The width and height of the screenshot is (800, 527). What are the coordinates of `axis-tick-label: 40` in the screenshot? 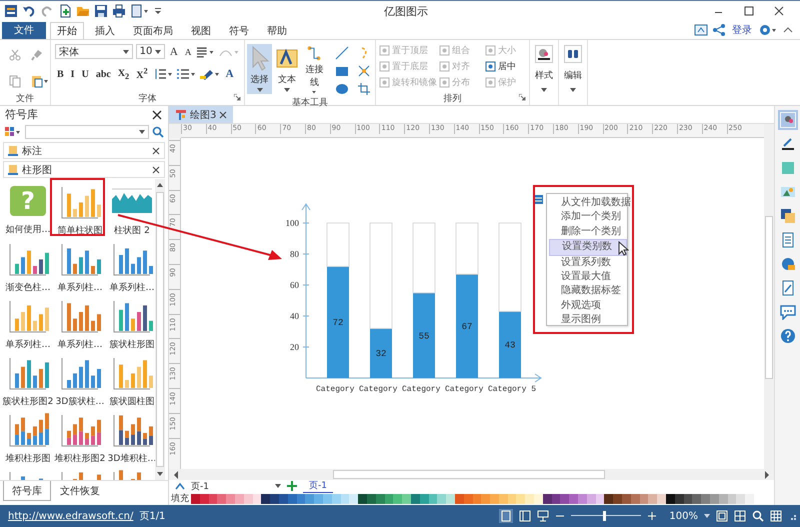 It's located at (294, 316).